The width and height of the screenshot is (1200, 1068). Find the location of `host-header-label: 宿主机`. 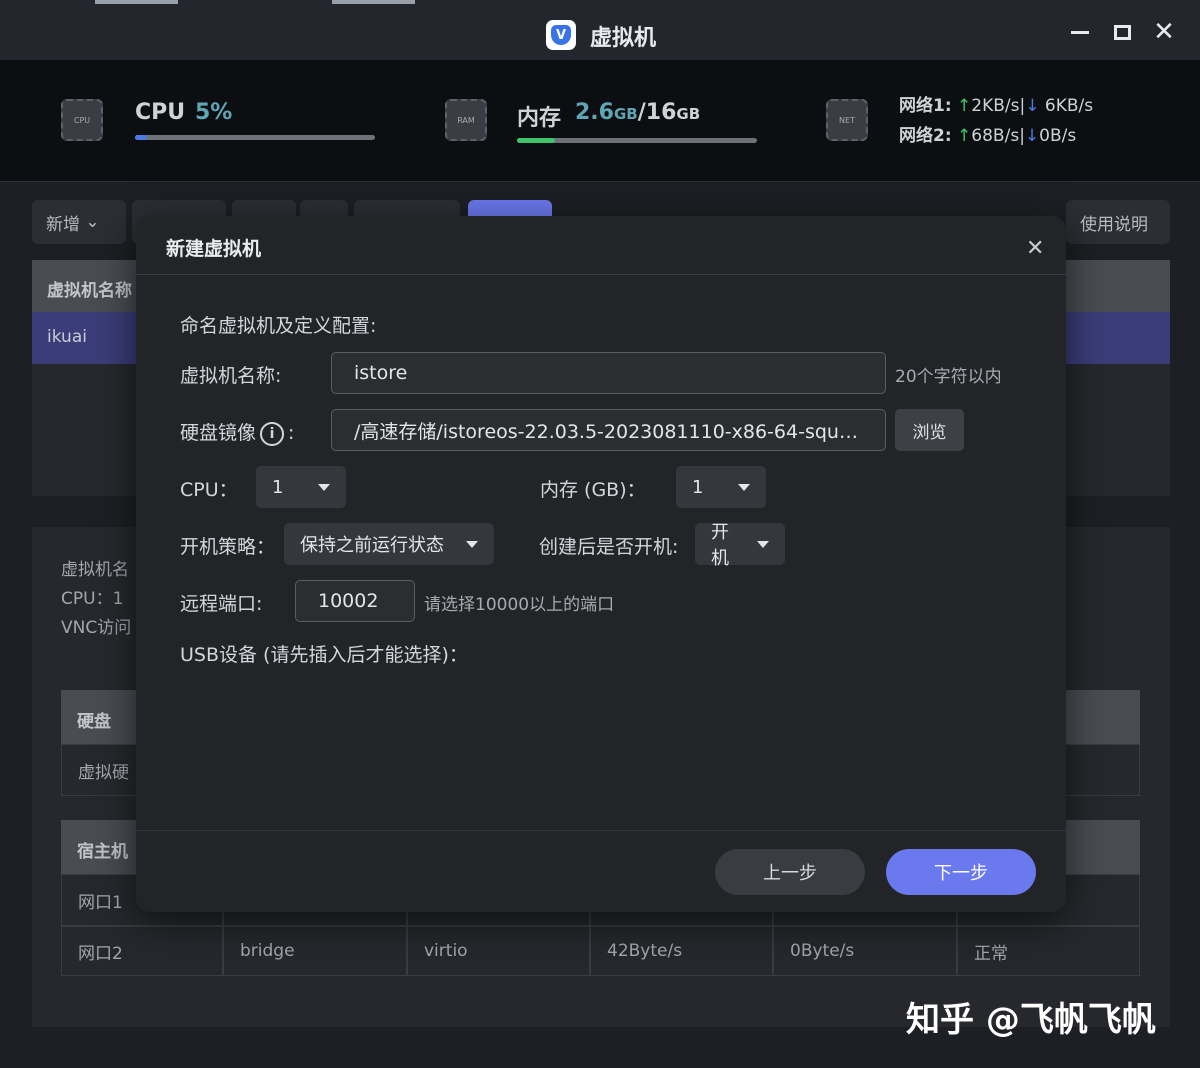

host-header-label: 宿主机 is located at coordinates (102, 852).